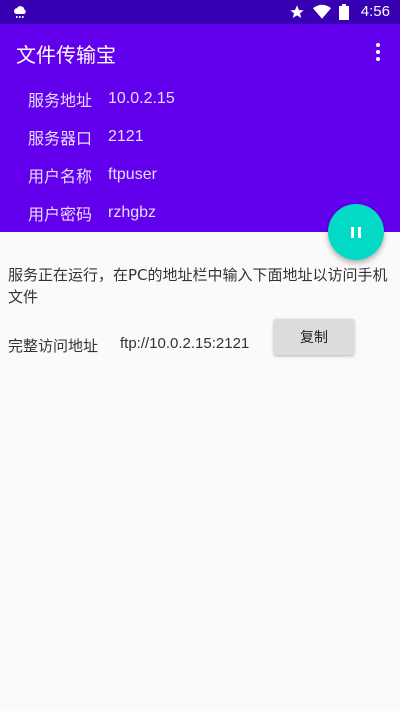 The width and height of the screenshot is (400, 711). What do you see at coordinates (60, 214) in the screenshot?
I see `info-label: 用户密码` at bounding box center [60, 214].